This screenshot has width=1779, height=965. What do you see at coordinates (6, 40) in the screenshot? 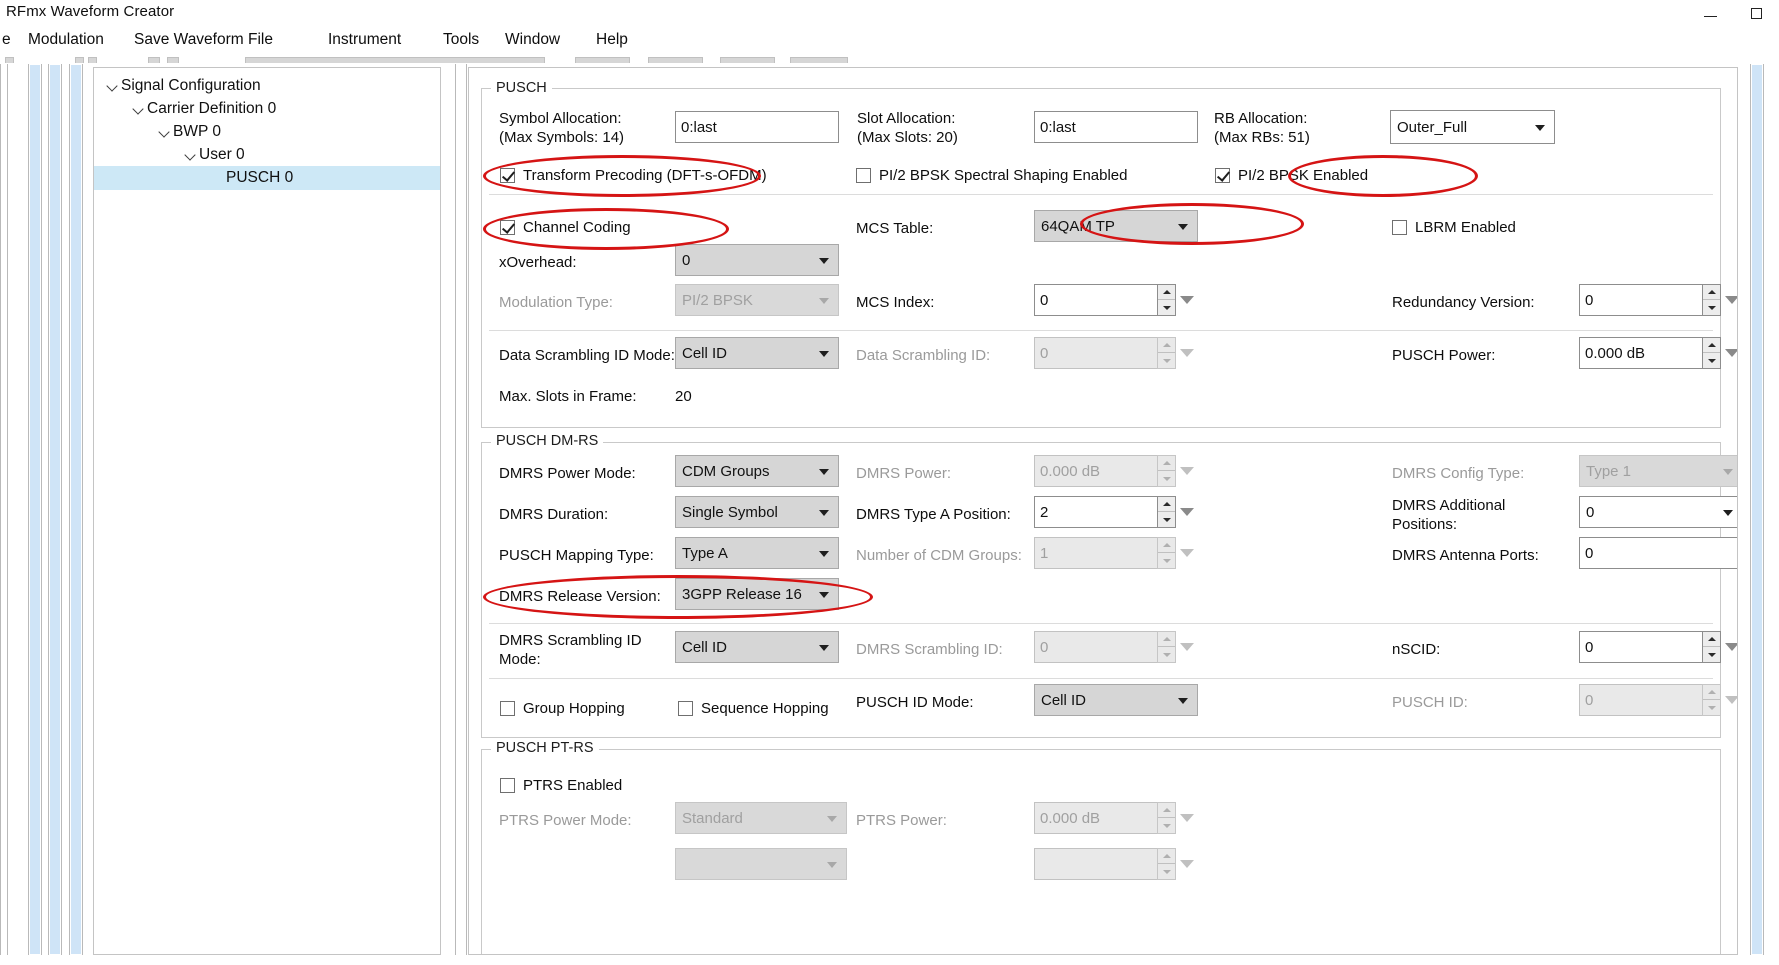
I see `menu-item-file: e` at bounding box center [6, 40].